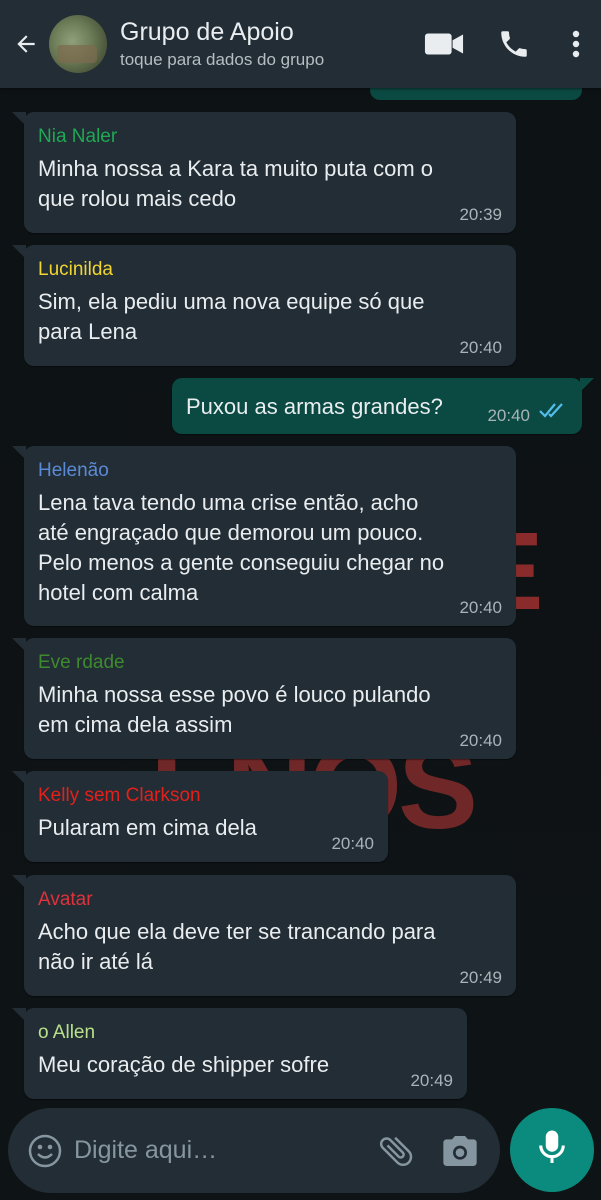 Image resolution: width=601 pixels, height=1200 pixels. I want to click on mic-button, so click(552, 1150).